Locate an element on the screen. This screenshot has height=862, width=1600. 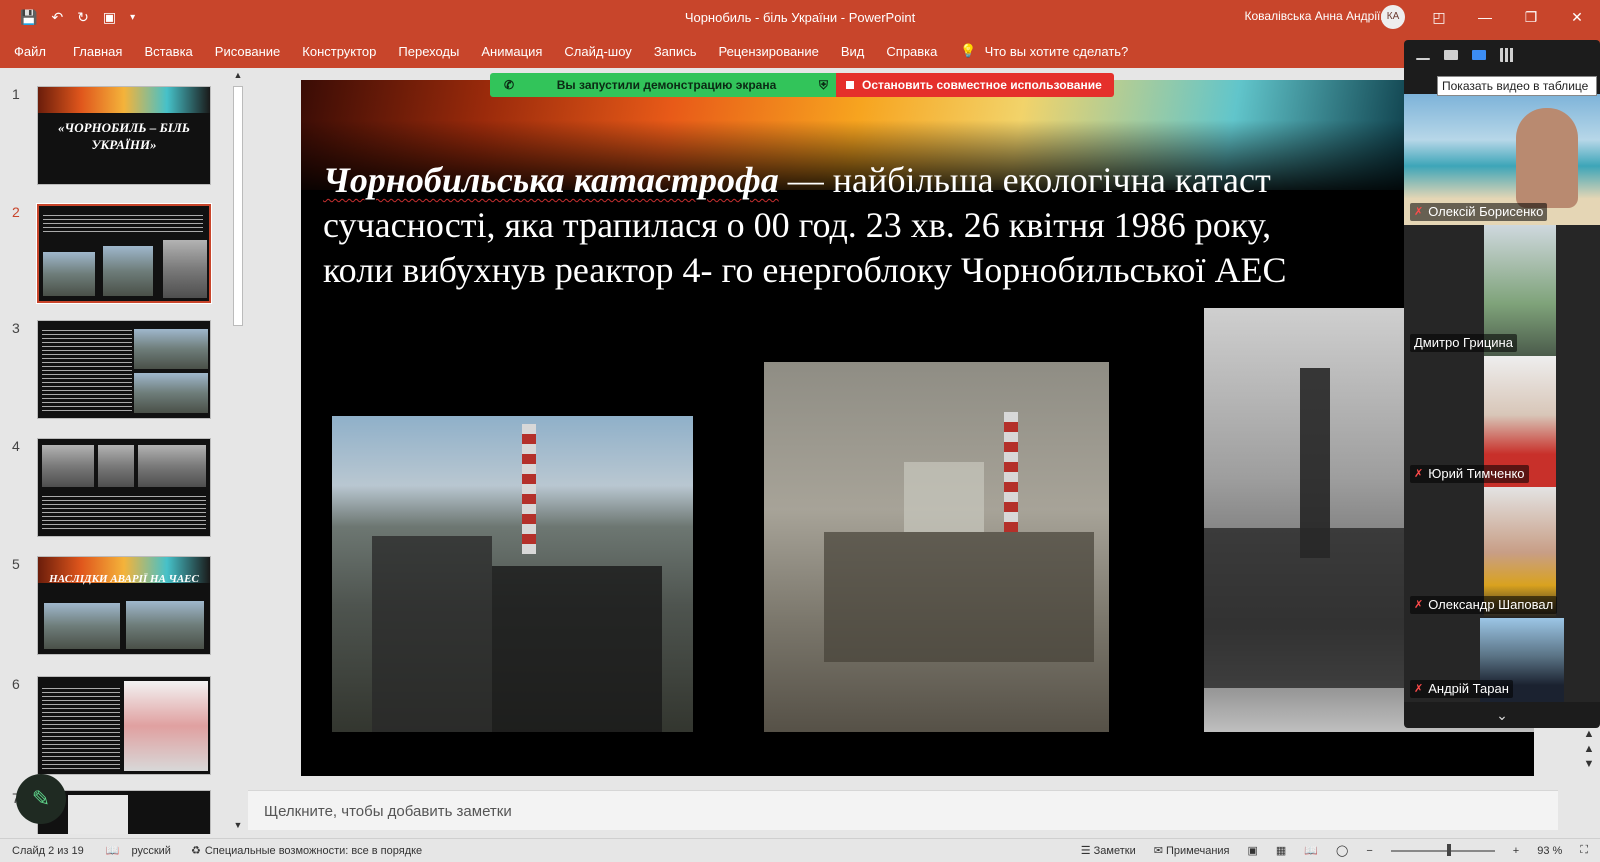
zoom-level: 93 % is located at coordinates (1549, 851).